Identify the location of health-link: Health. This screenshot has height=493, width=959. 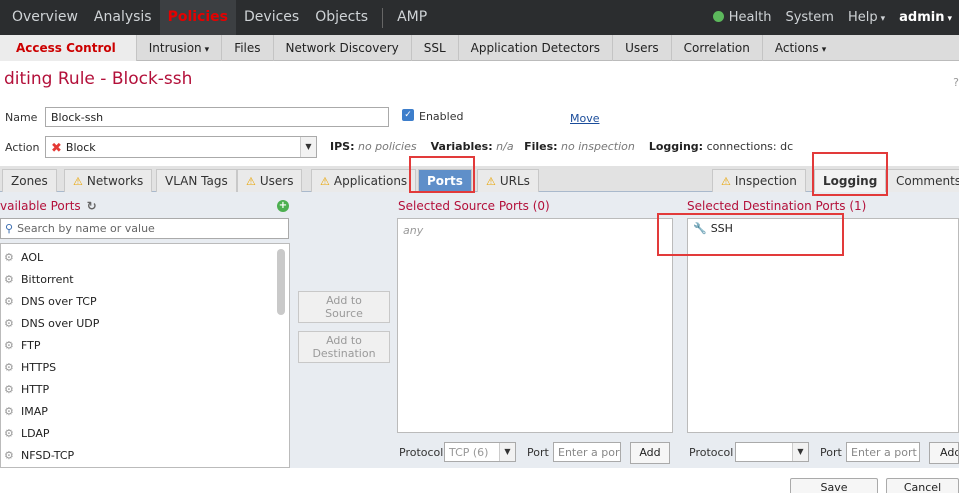
(742, 17).